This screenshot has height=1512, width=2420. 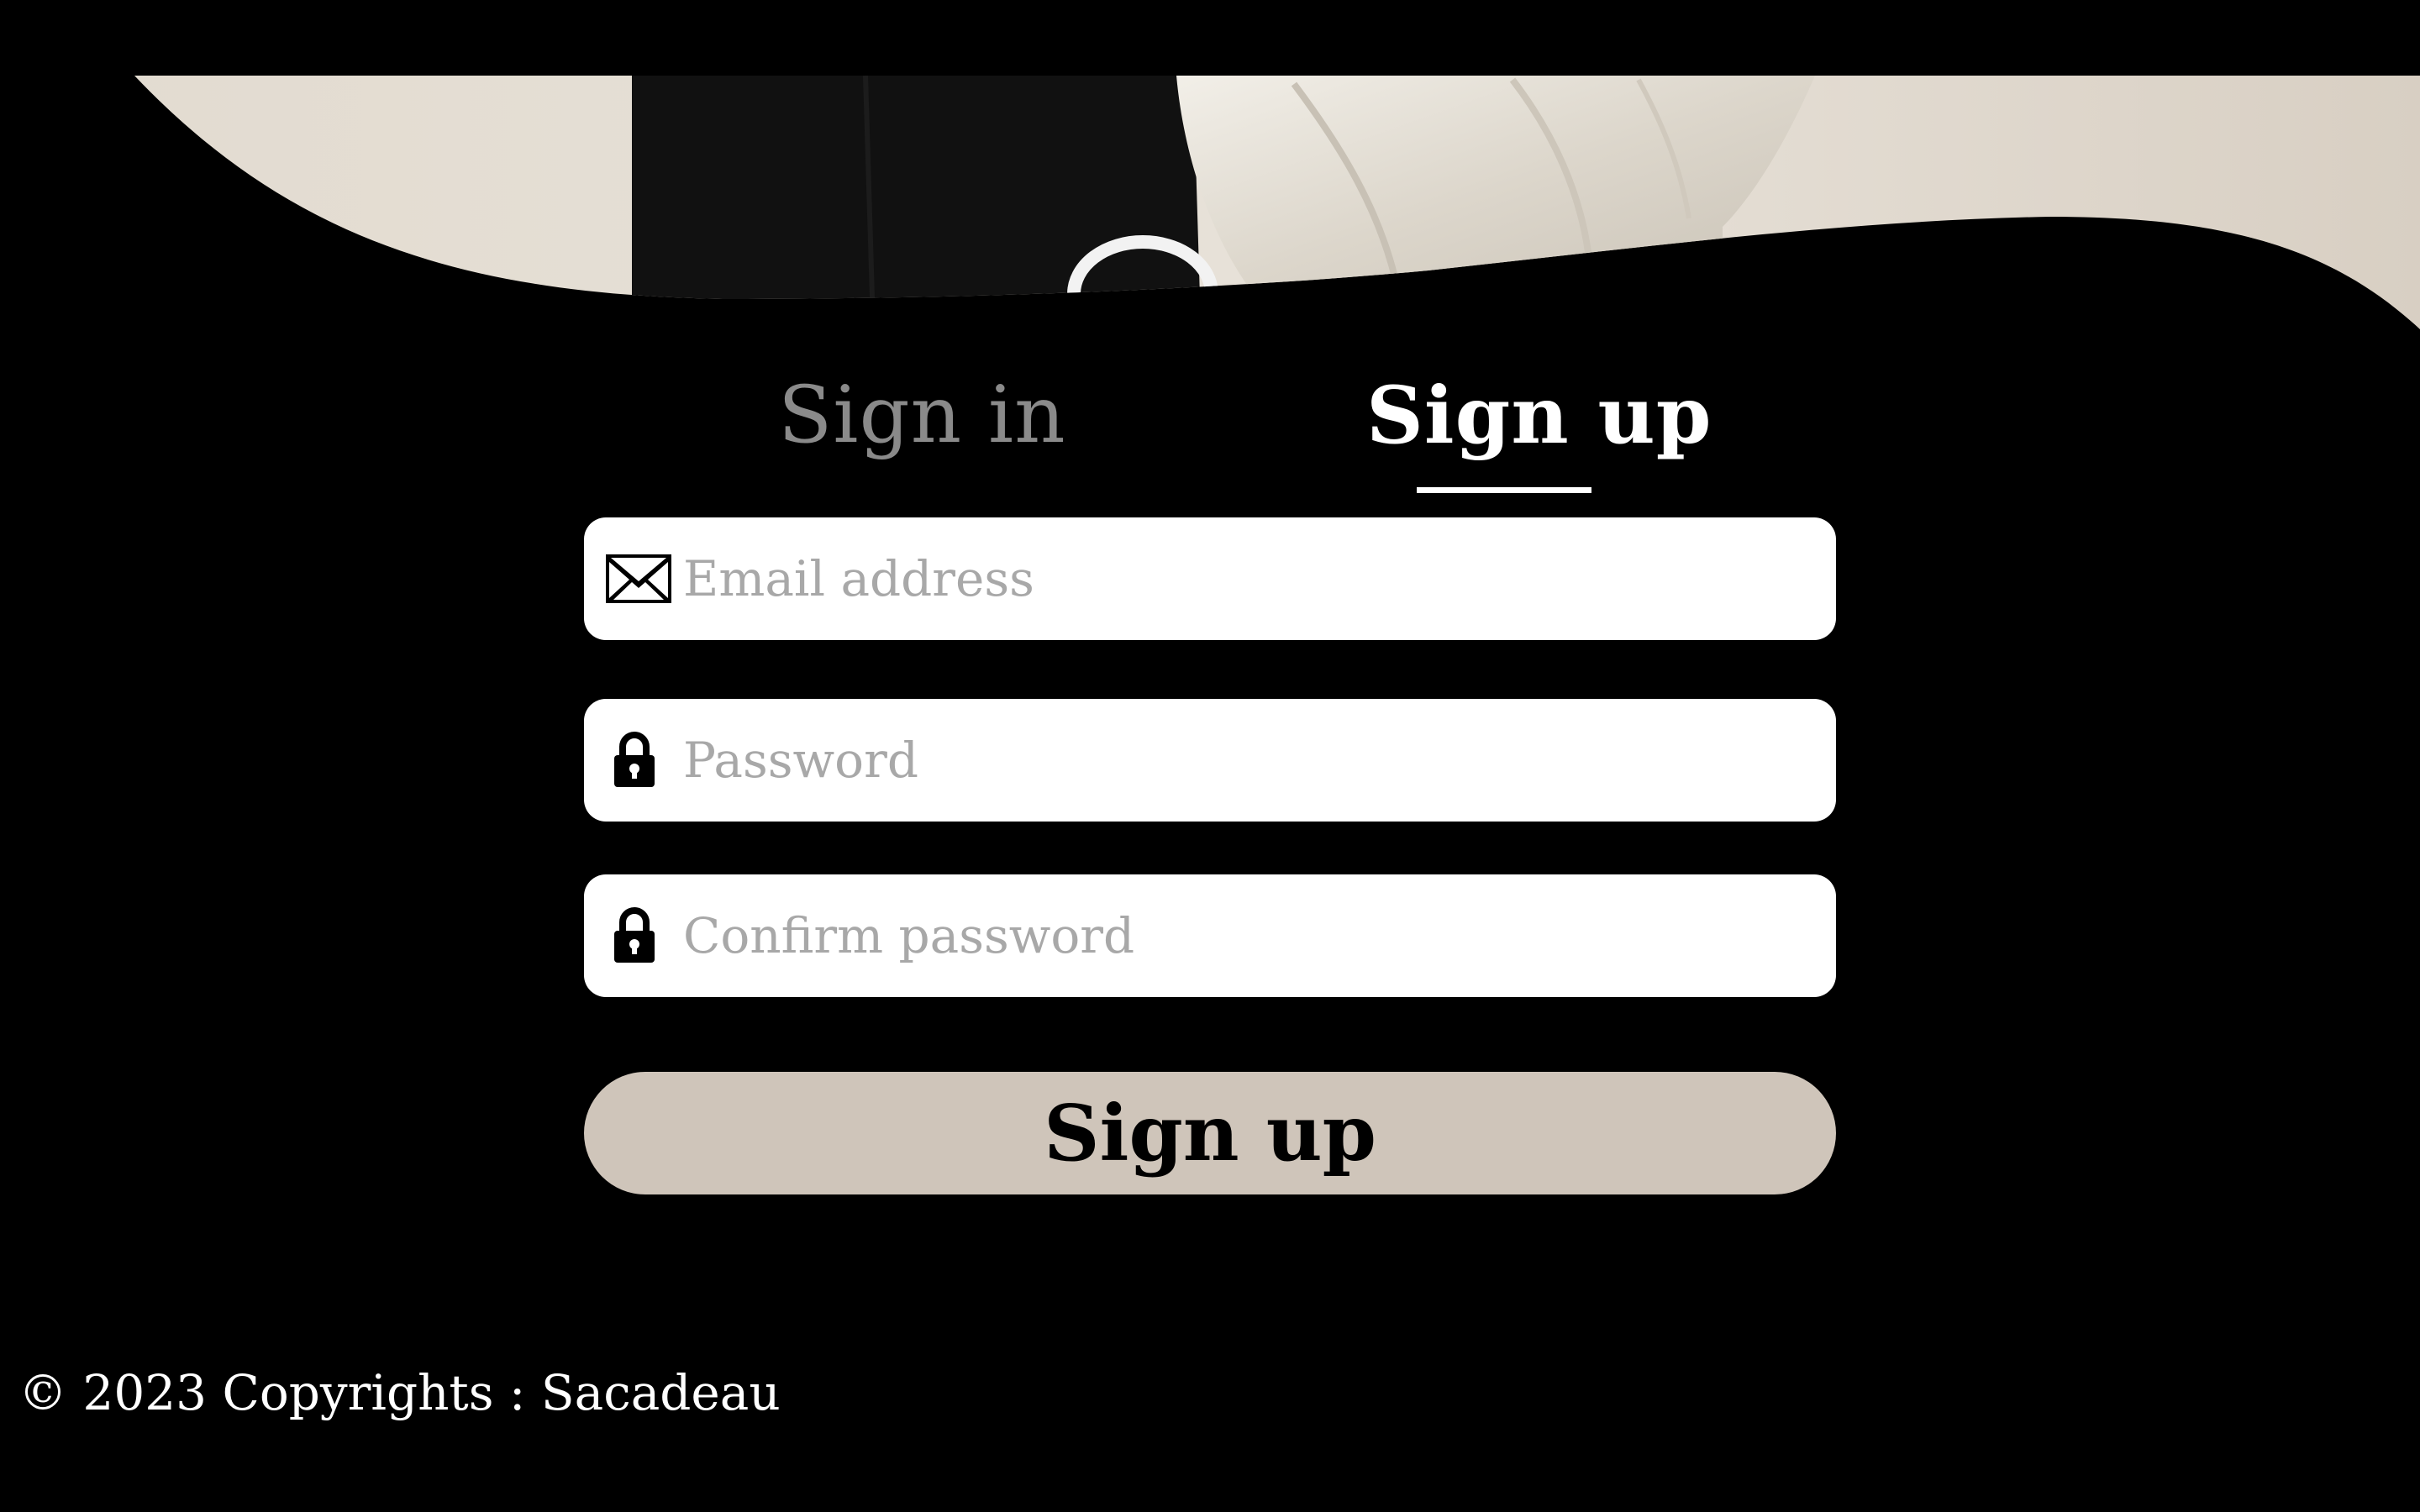 I want to click on password-field, so click(x=1210, y=760).